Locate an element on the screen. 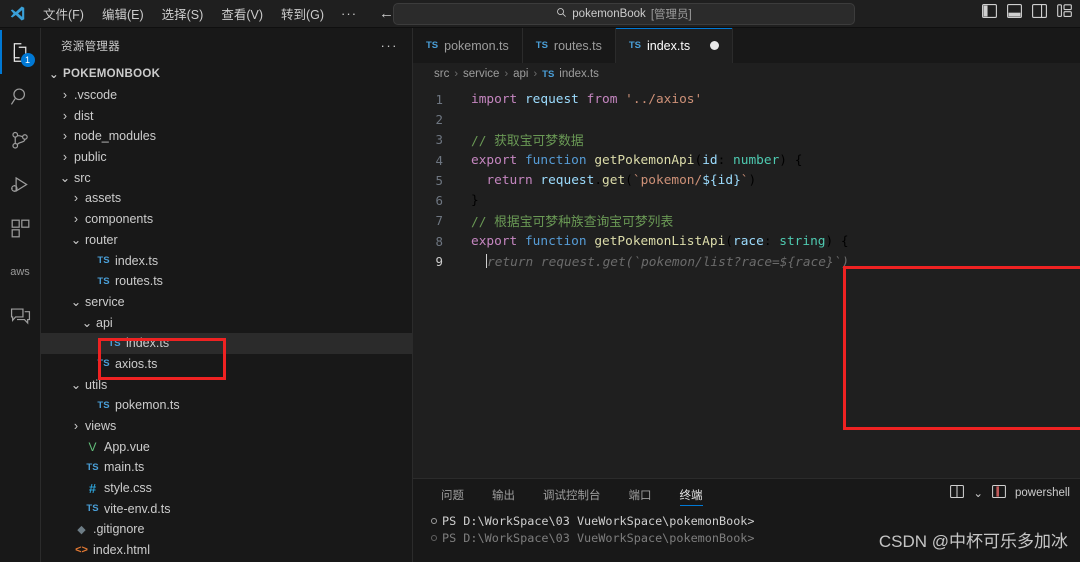 This screenshot has height=562, width=1080. tree-item-label: router is located at coordinates (101, 239).